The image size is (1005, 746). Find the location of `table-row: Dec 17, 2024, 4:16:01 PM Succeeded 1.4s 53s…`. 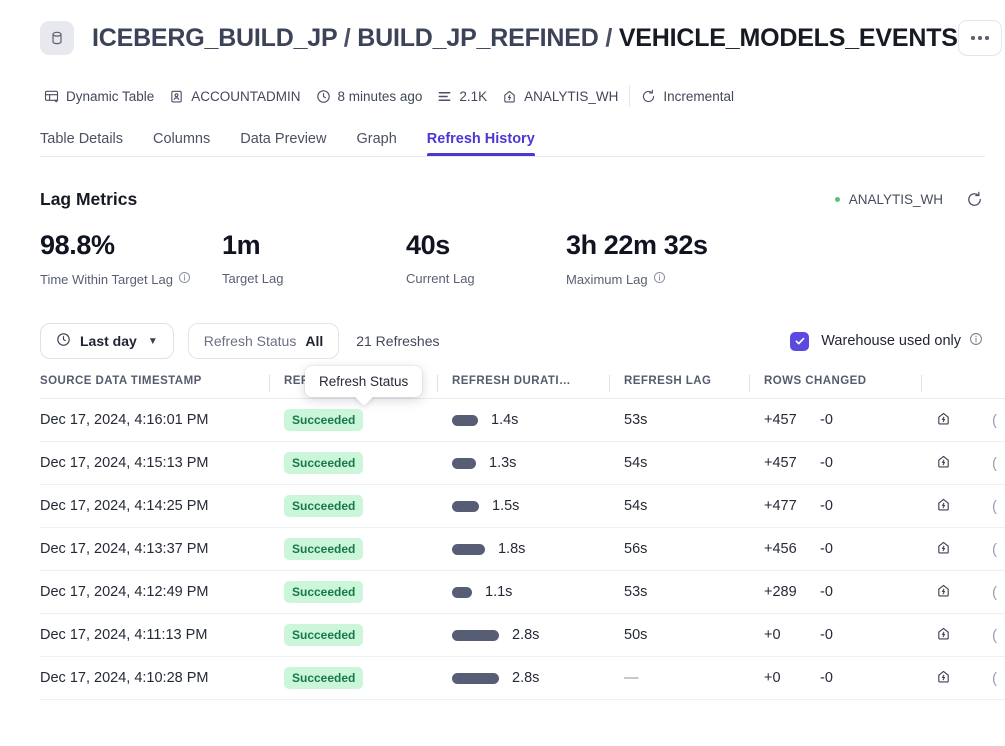

table-row: Dec 17, 2024, 4:16:01 PM Succeeded 1.4s 53s… is located at coordinates (522, 420).